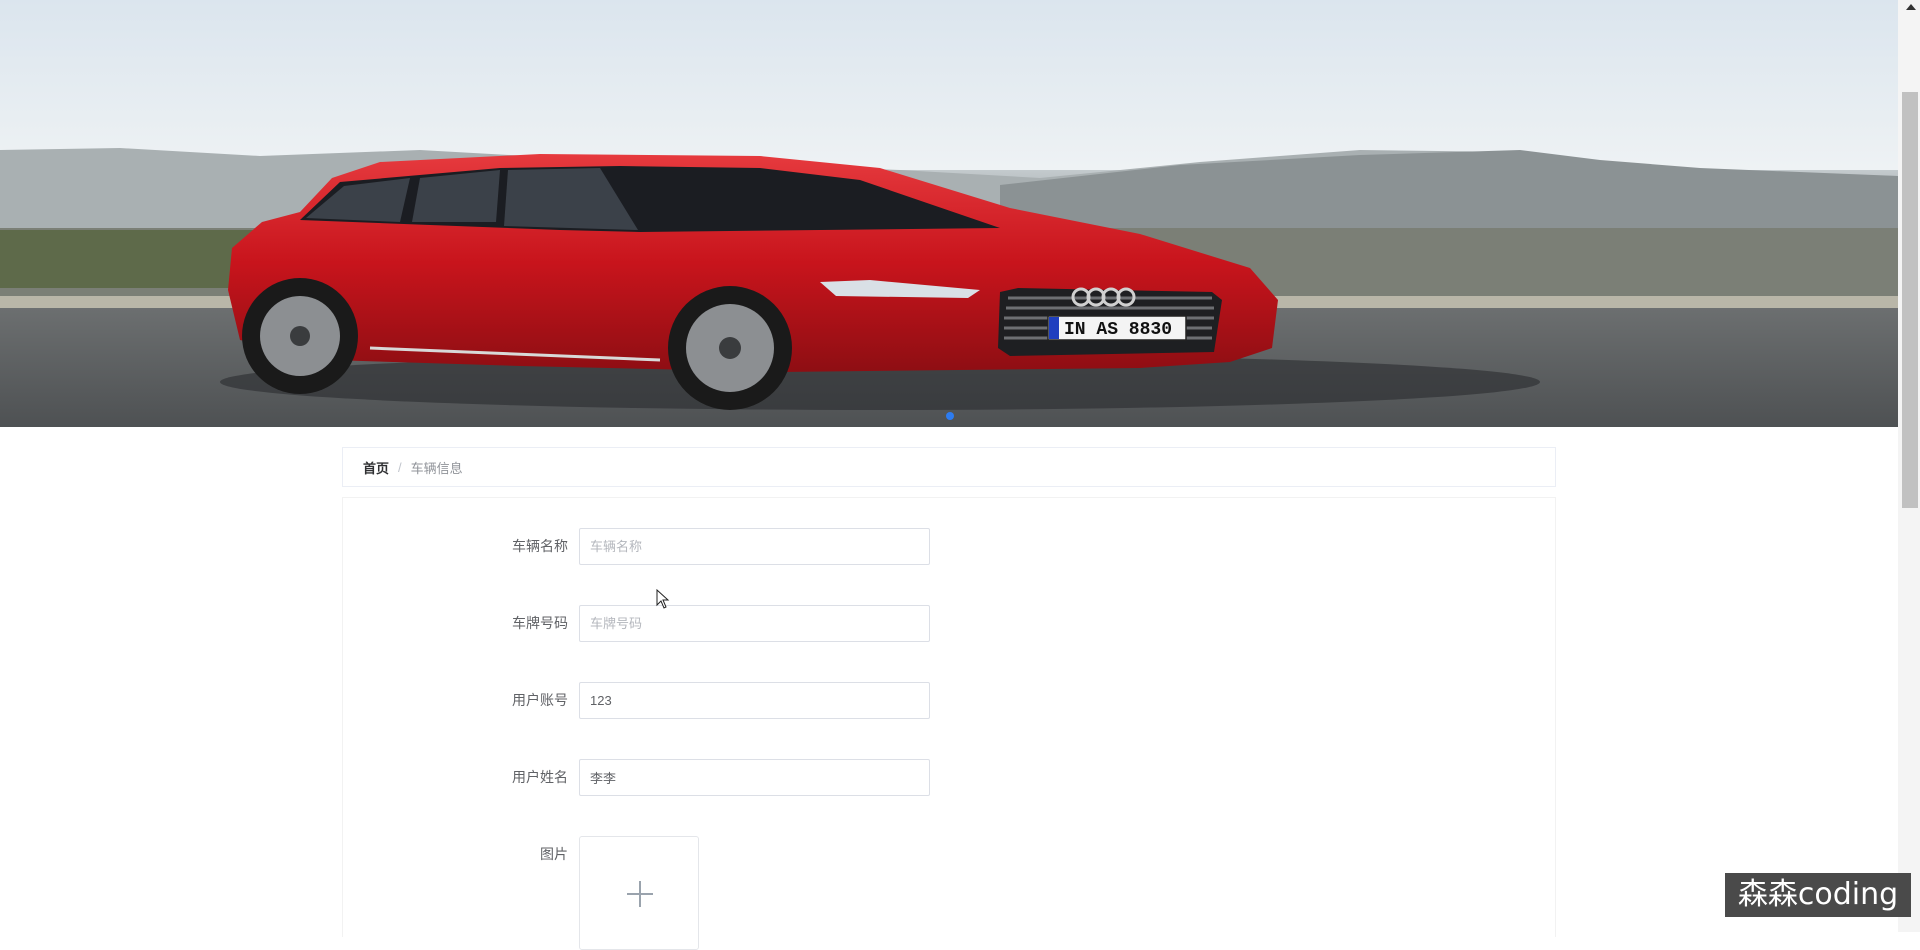 The image size is (1920, 950). I want to click on image-upload-button, so click(639, 893).